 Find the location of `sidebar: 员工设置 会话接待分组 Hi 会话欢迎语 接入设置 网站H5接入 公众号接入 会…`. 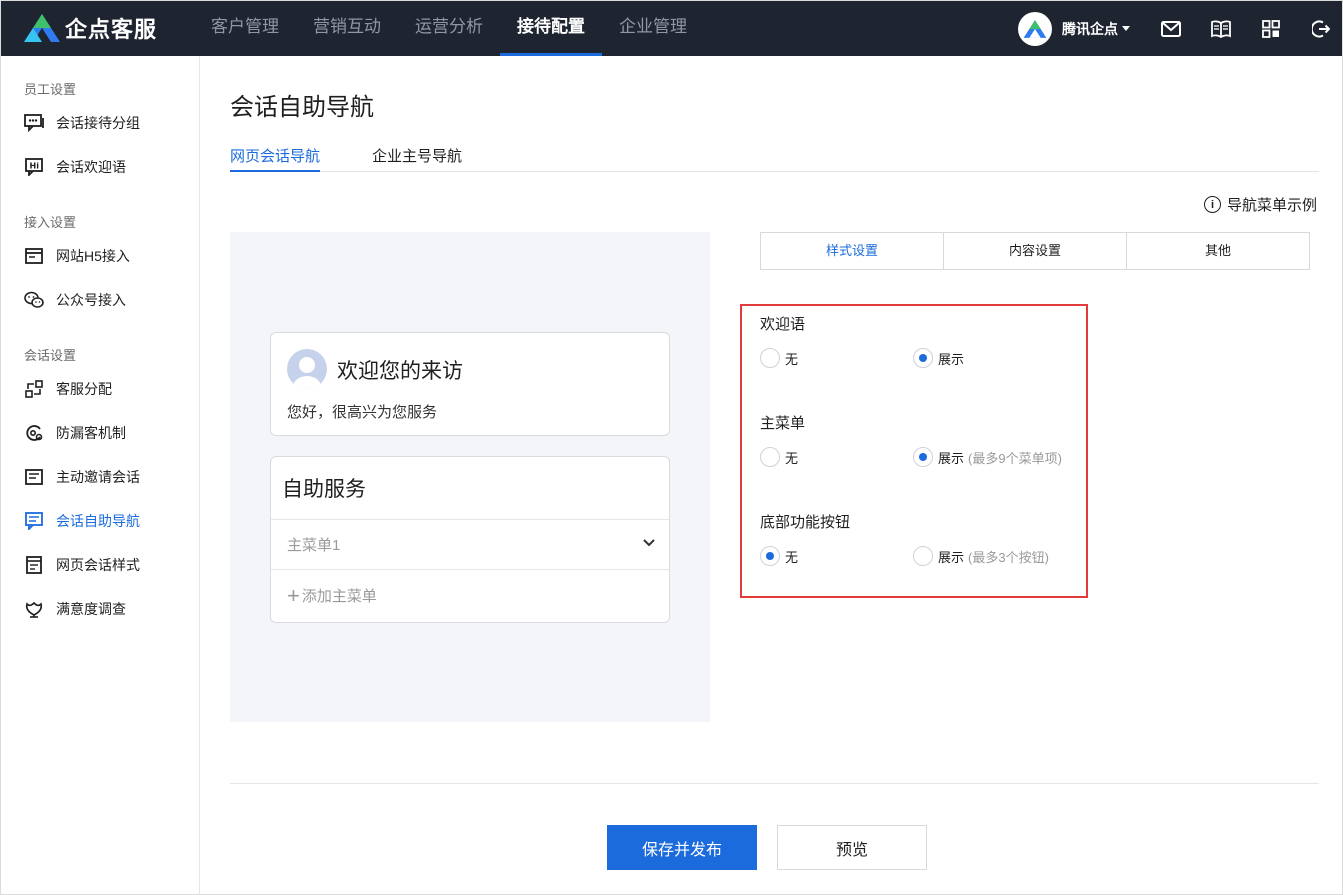

sidebar: 员工设置 会话接待分组 Hi 会话欢迎语 接入设置 网站H5接入 公众号接入 会… is located at coordinates (100, 475).